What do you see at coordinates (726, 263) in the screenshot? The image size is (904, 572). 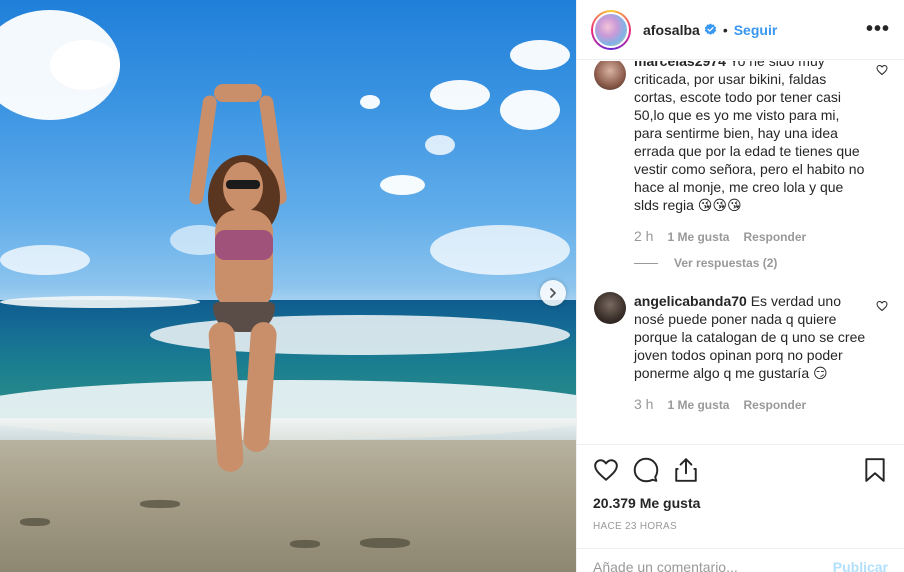 I see `view-replies-label: Ver respuestas (2)` at bounding box center [726, 263].